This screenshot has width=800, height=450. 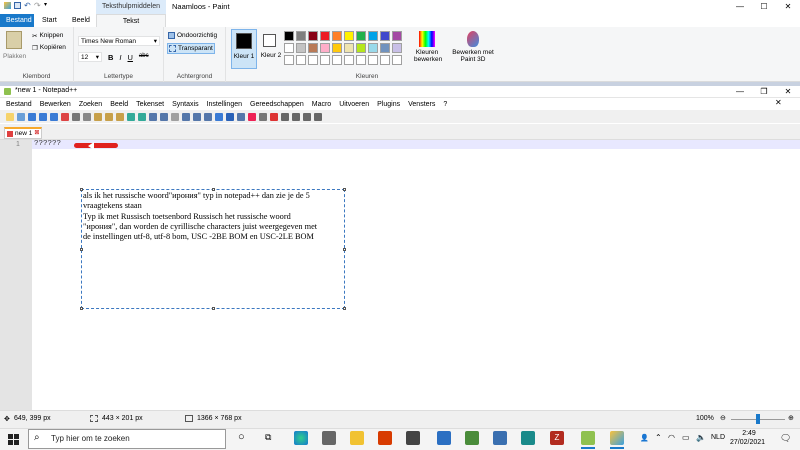 I want to click on chevron-up-icon: ⌃, so click(x=658, y=437).